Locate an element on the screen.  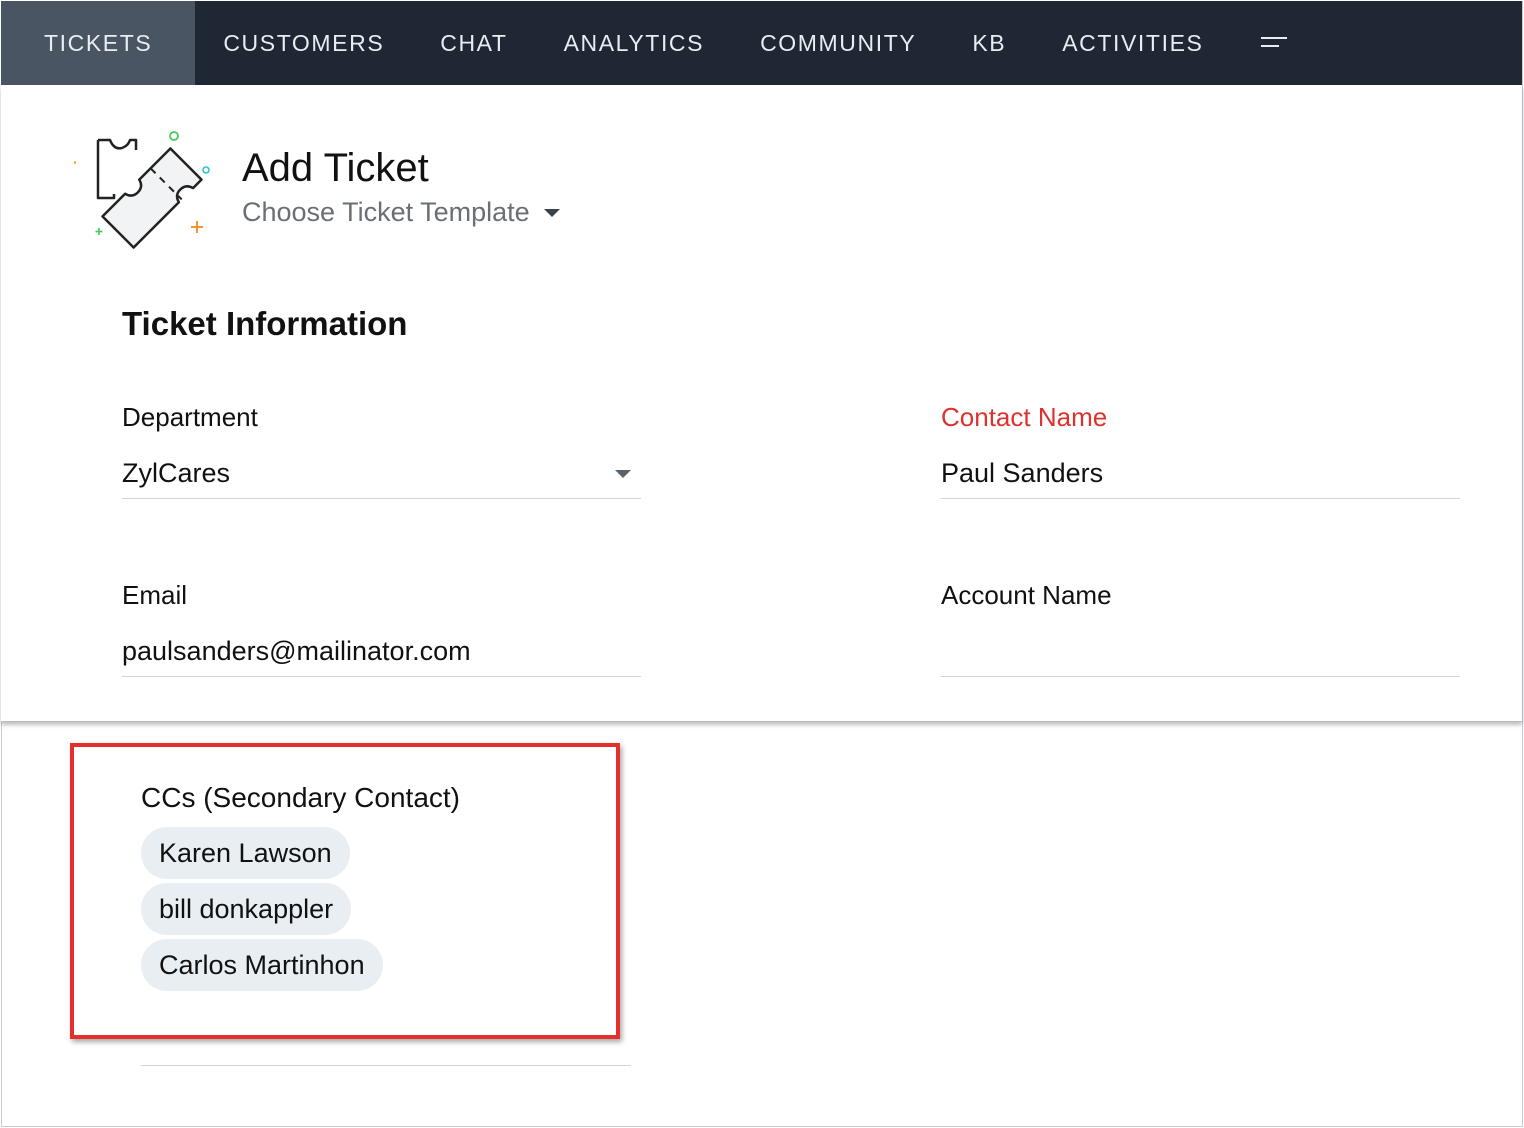
more-tabs-button is located at coordinates (1274, 43).